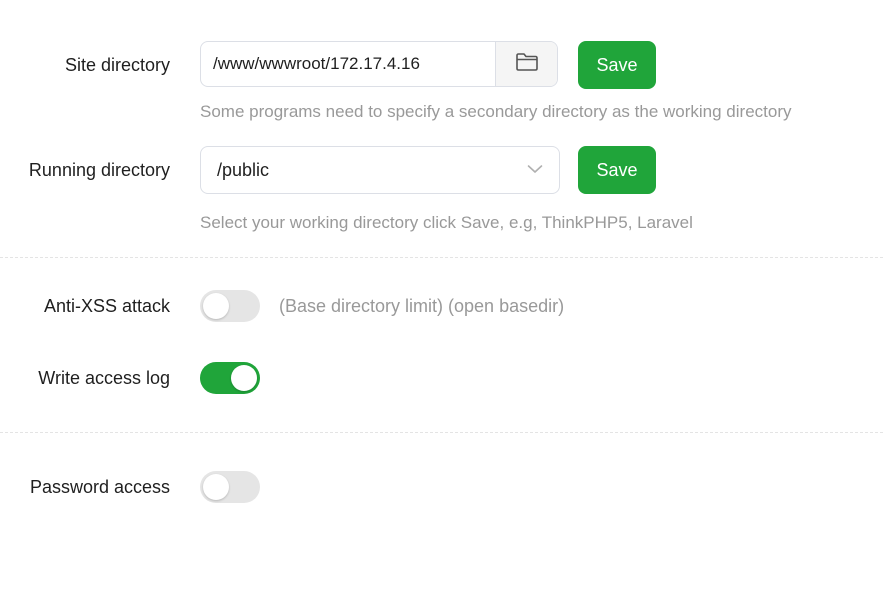  What do you see at coordinates (99, 170) in the screenshot?
I see `running-directory-label: Running directory` at bounding box center [99, 170].